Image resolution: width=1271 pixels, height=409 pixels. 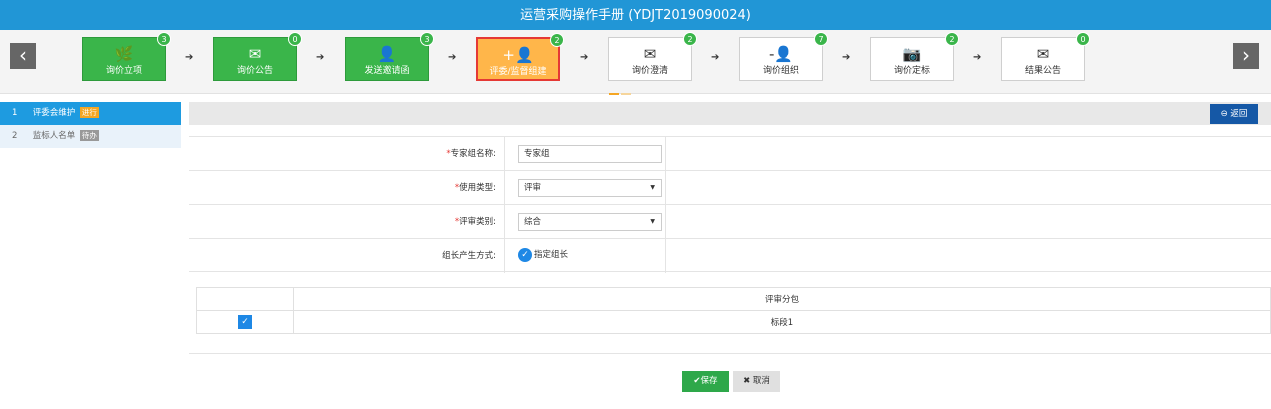 I want to click on form-row-leader-method: 组长产生方式: ✓ 指定组长, so click(x=730, y=255).